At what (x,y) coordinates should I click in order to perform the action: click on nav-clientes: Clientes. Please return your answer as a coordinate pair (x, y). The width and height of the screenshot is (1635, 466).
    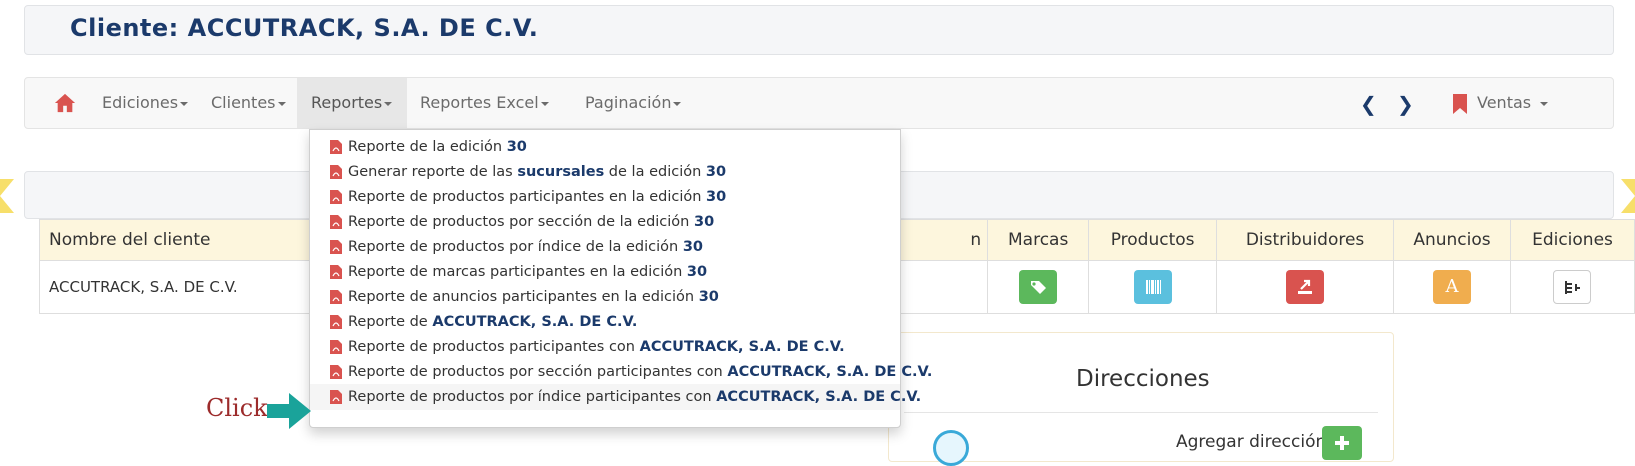
    Looking at the image, I should click on (248, 103).